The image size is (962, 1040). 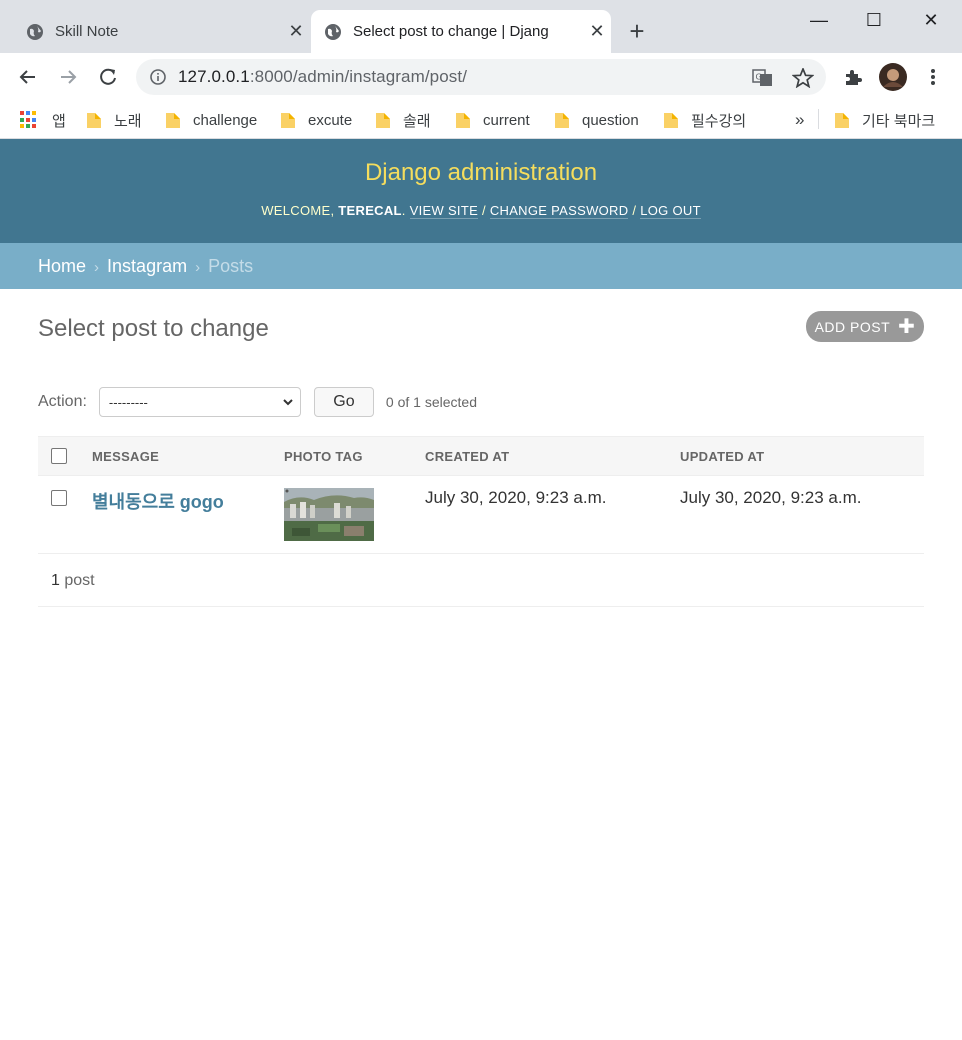 I want to click on column-header-updated-at: UPDATED AT, so click(x=722, y=456).